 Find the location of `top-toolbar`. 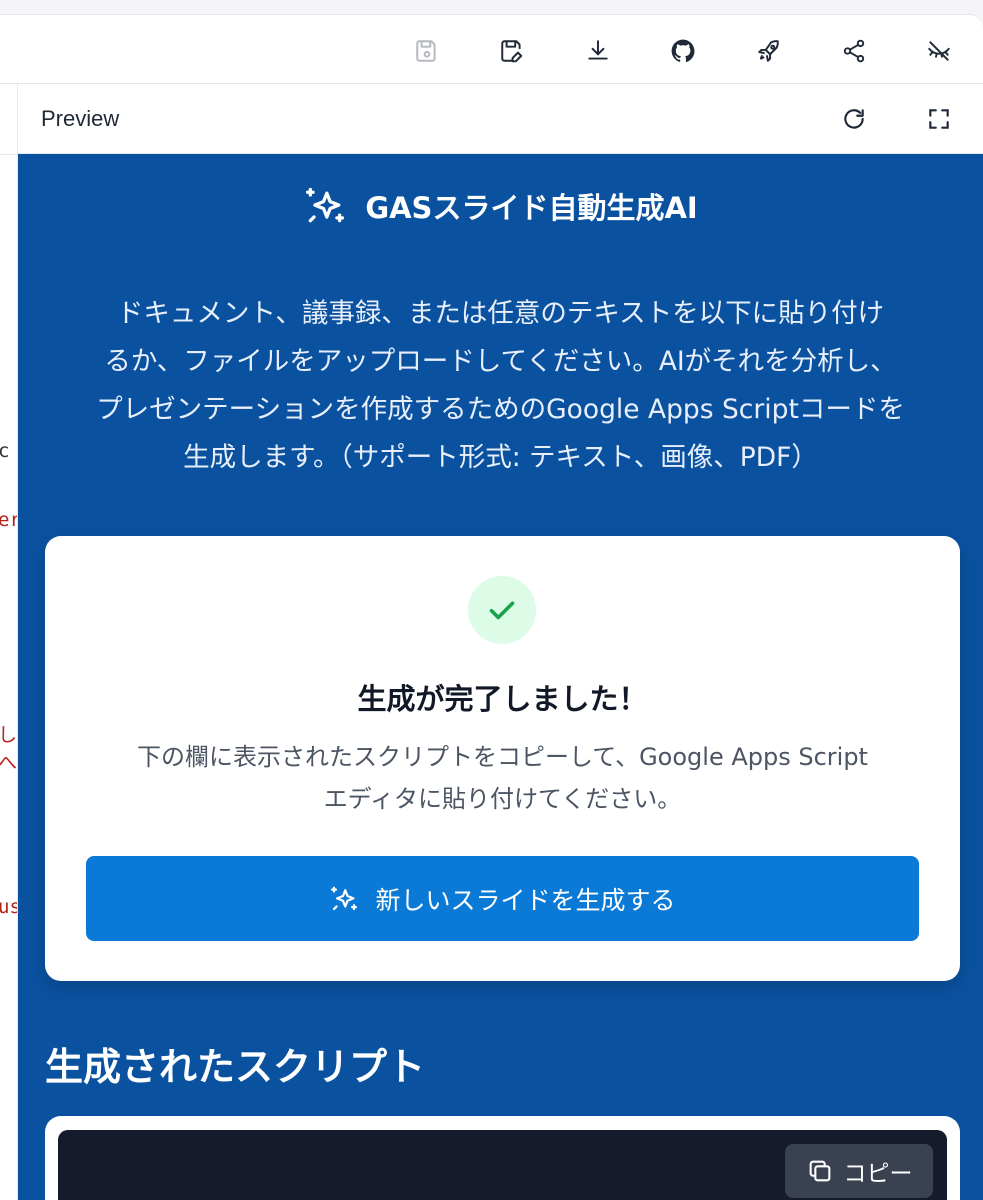

top-toolbar is located at coordinates (491, 49).